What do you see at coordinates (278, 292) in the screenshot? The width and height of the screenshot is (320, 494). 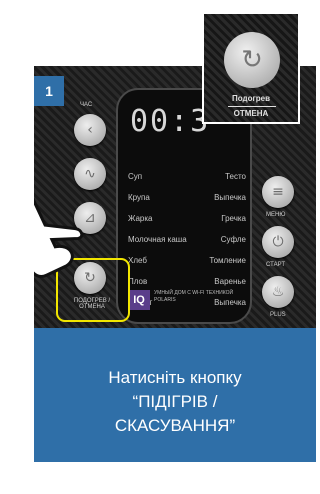 I see `plus-button: ♨` at bounding box center [278, 292].